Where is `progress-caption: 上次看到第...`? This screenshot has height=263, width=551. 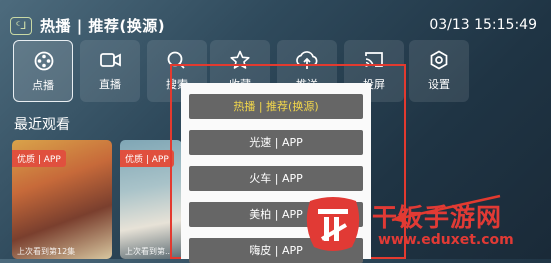
progress-caption: 上次看到第... is located at coordinates (149, 251).